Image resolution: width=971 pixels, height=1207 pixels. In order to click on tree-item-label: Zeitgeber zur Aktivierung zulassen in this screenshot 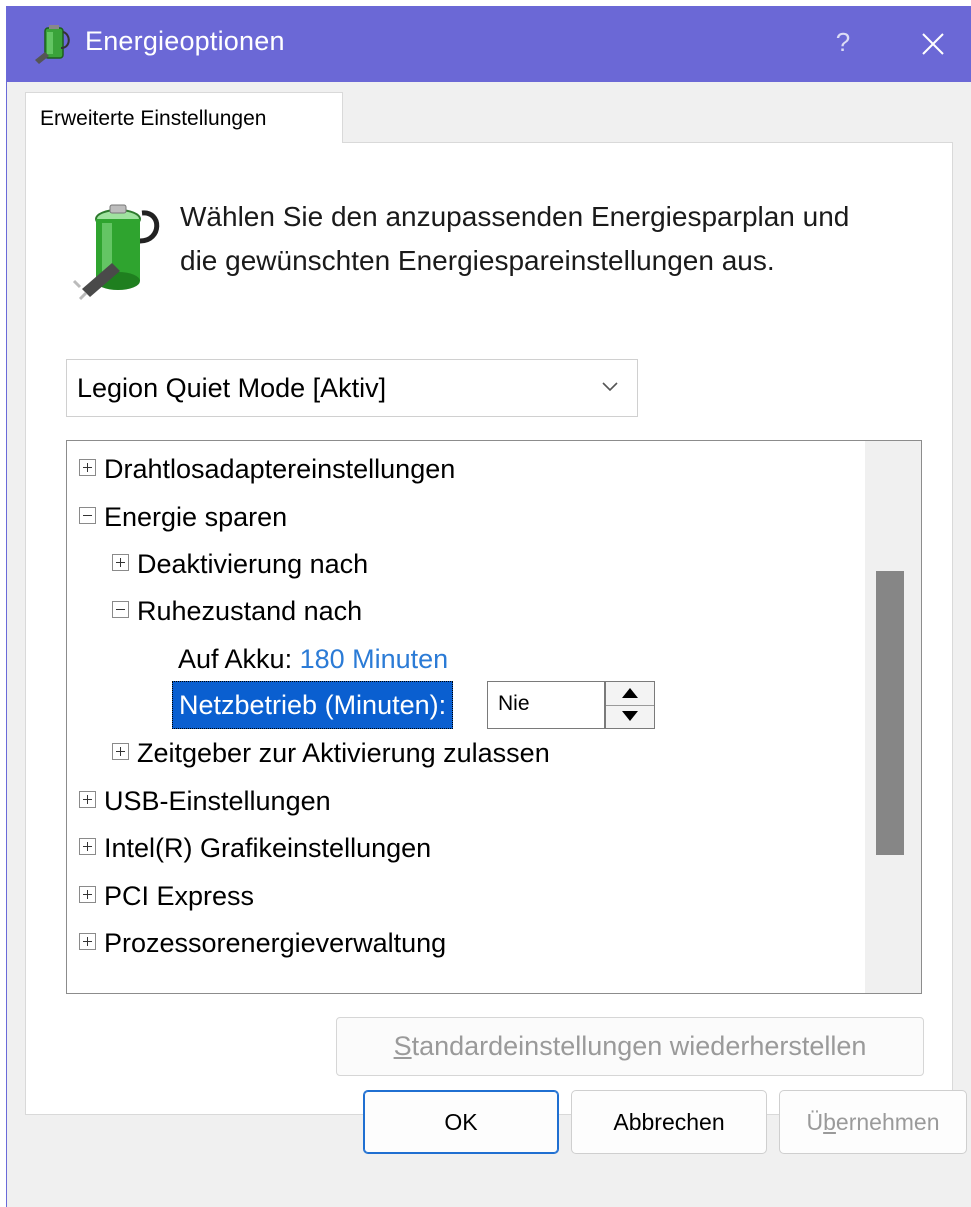, I will do `click(343, 753)`.